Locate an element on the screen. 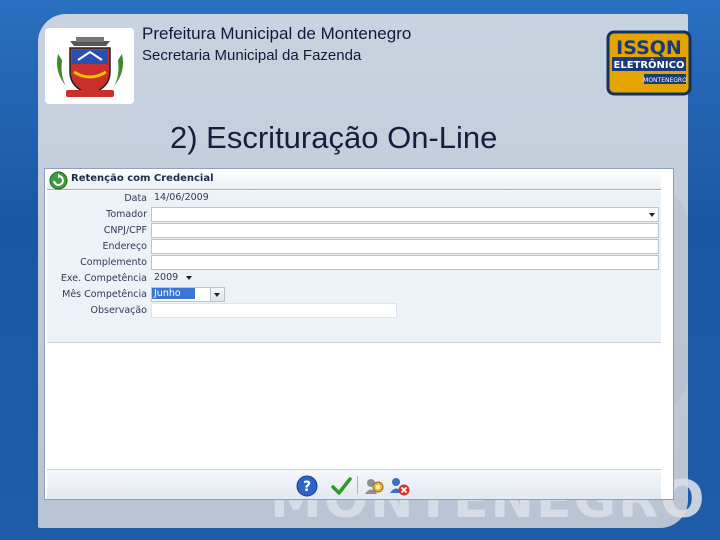 The width and height of the screenshot is (720, 540). mes-competencia-value: Junho is located at coordinates (173, 293).